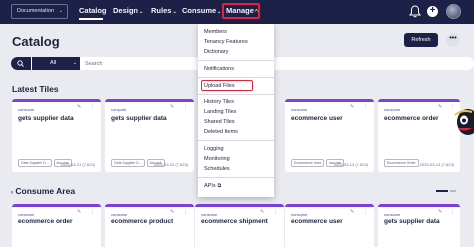 The image size is (474, 247). What do you see at coordinates (329, 225) in the screenshot?
I see `tile-card: consume ✎ ⋮ ecommerce user` at bounding box center [329, 225].